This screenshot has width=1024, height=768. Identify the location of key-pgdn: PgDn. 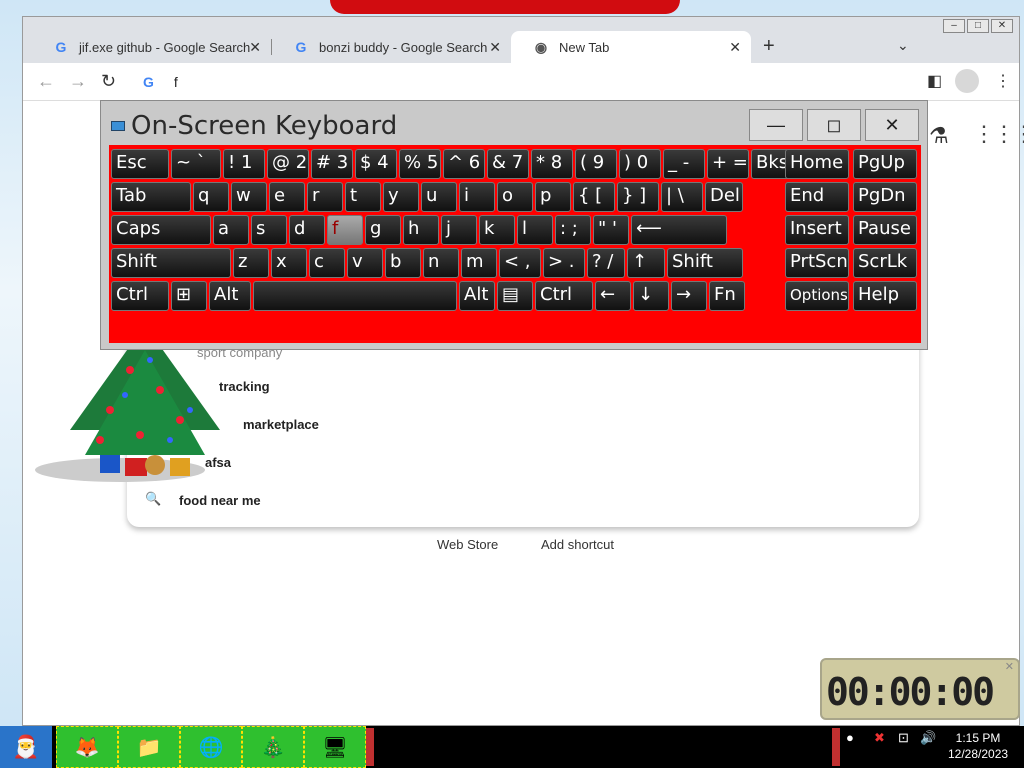
(885, 197).